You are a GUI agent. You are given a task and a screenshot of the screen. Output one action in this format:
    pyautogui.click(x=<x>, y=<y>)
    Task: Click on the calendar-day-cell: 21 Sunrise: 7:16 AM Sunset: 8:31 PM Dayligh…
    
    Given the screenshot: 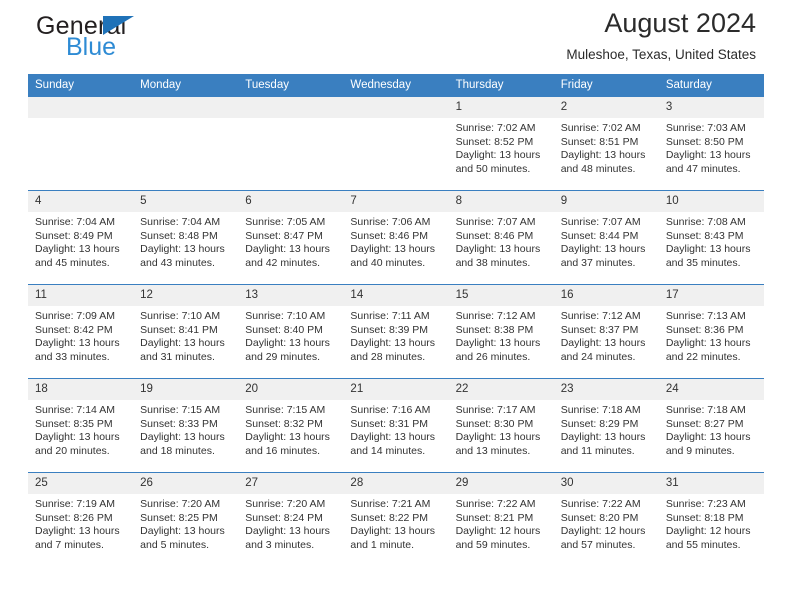 What is the action you would take?
    pyautogui.click(x=396, y=425)
    